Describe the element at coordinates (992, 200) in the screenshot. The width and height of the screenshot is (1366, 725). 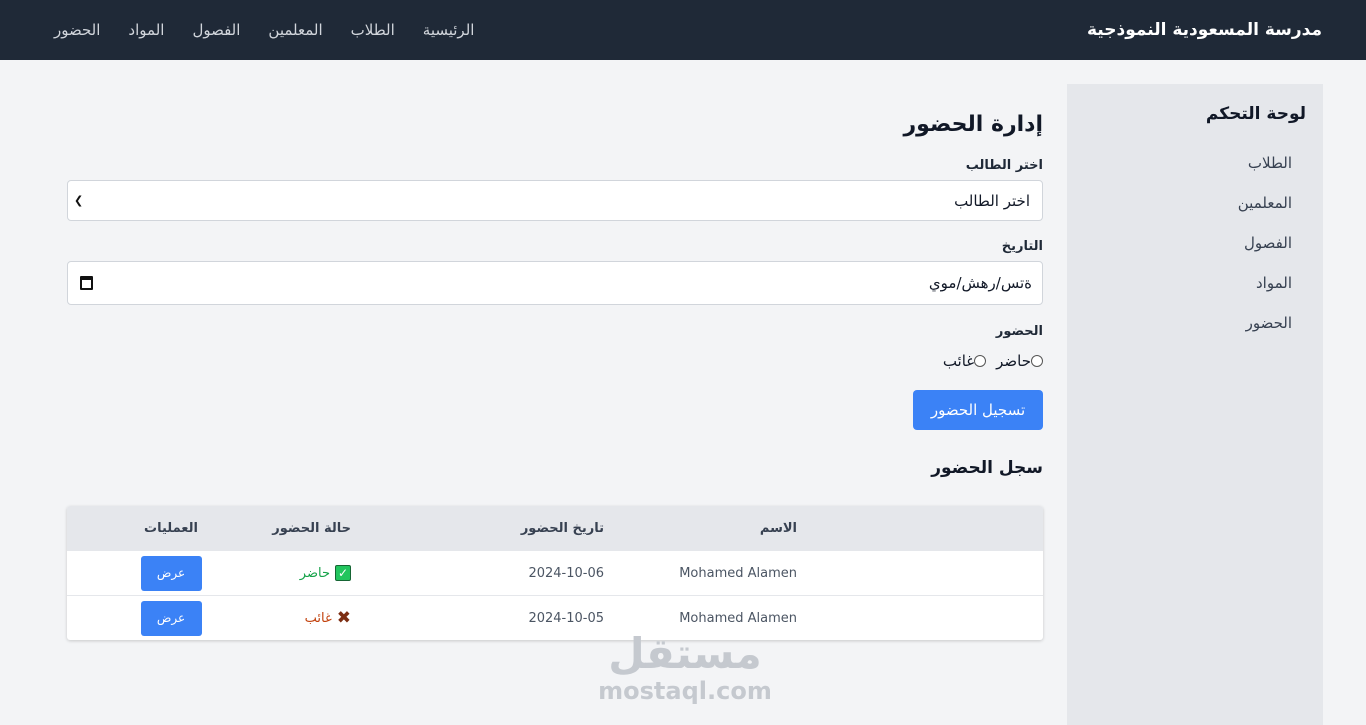
I see `student-select-value: اختر الطالب` at that location.